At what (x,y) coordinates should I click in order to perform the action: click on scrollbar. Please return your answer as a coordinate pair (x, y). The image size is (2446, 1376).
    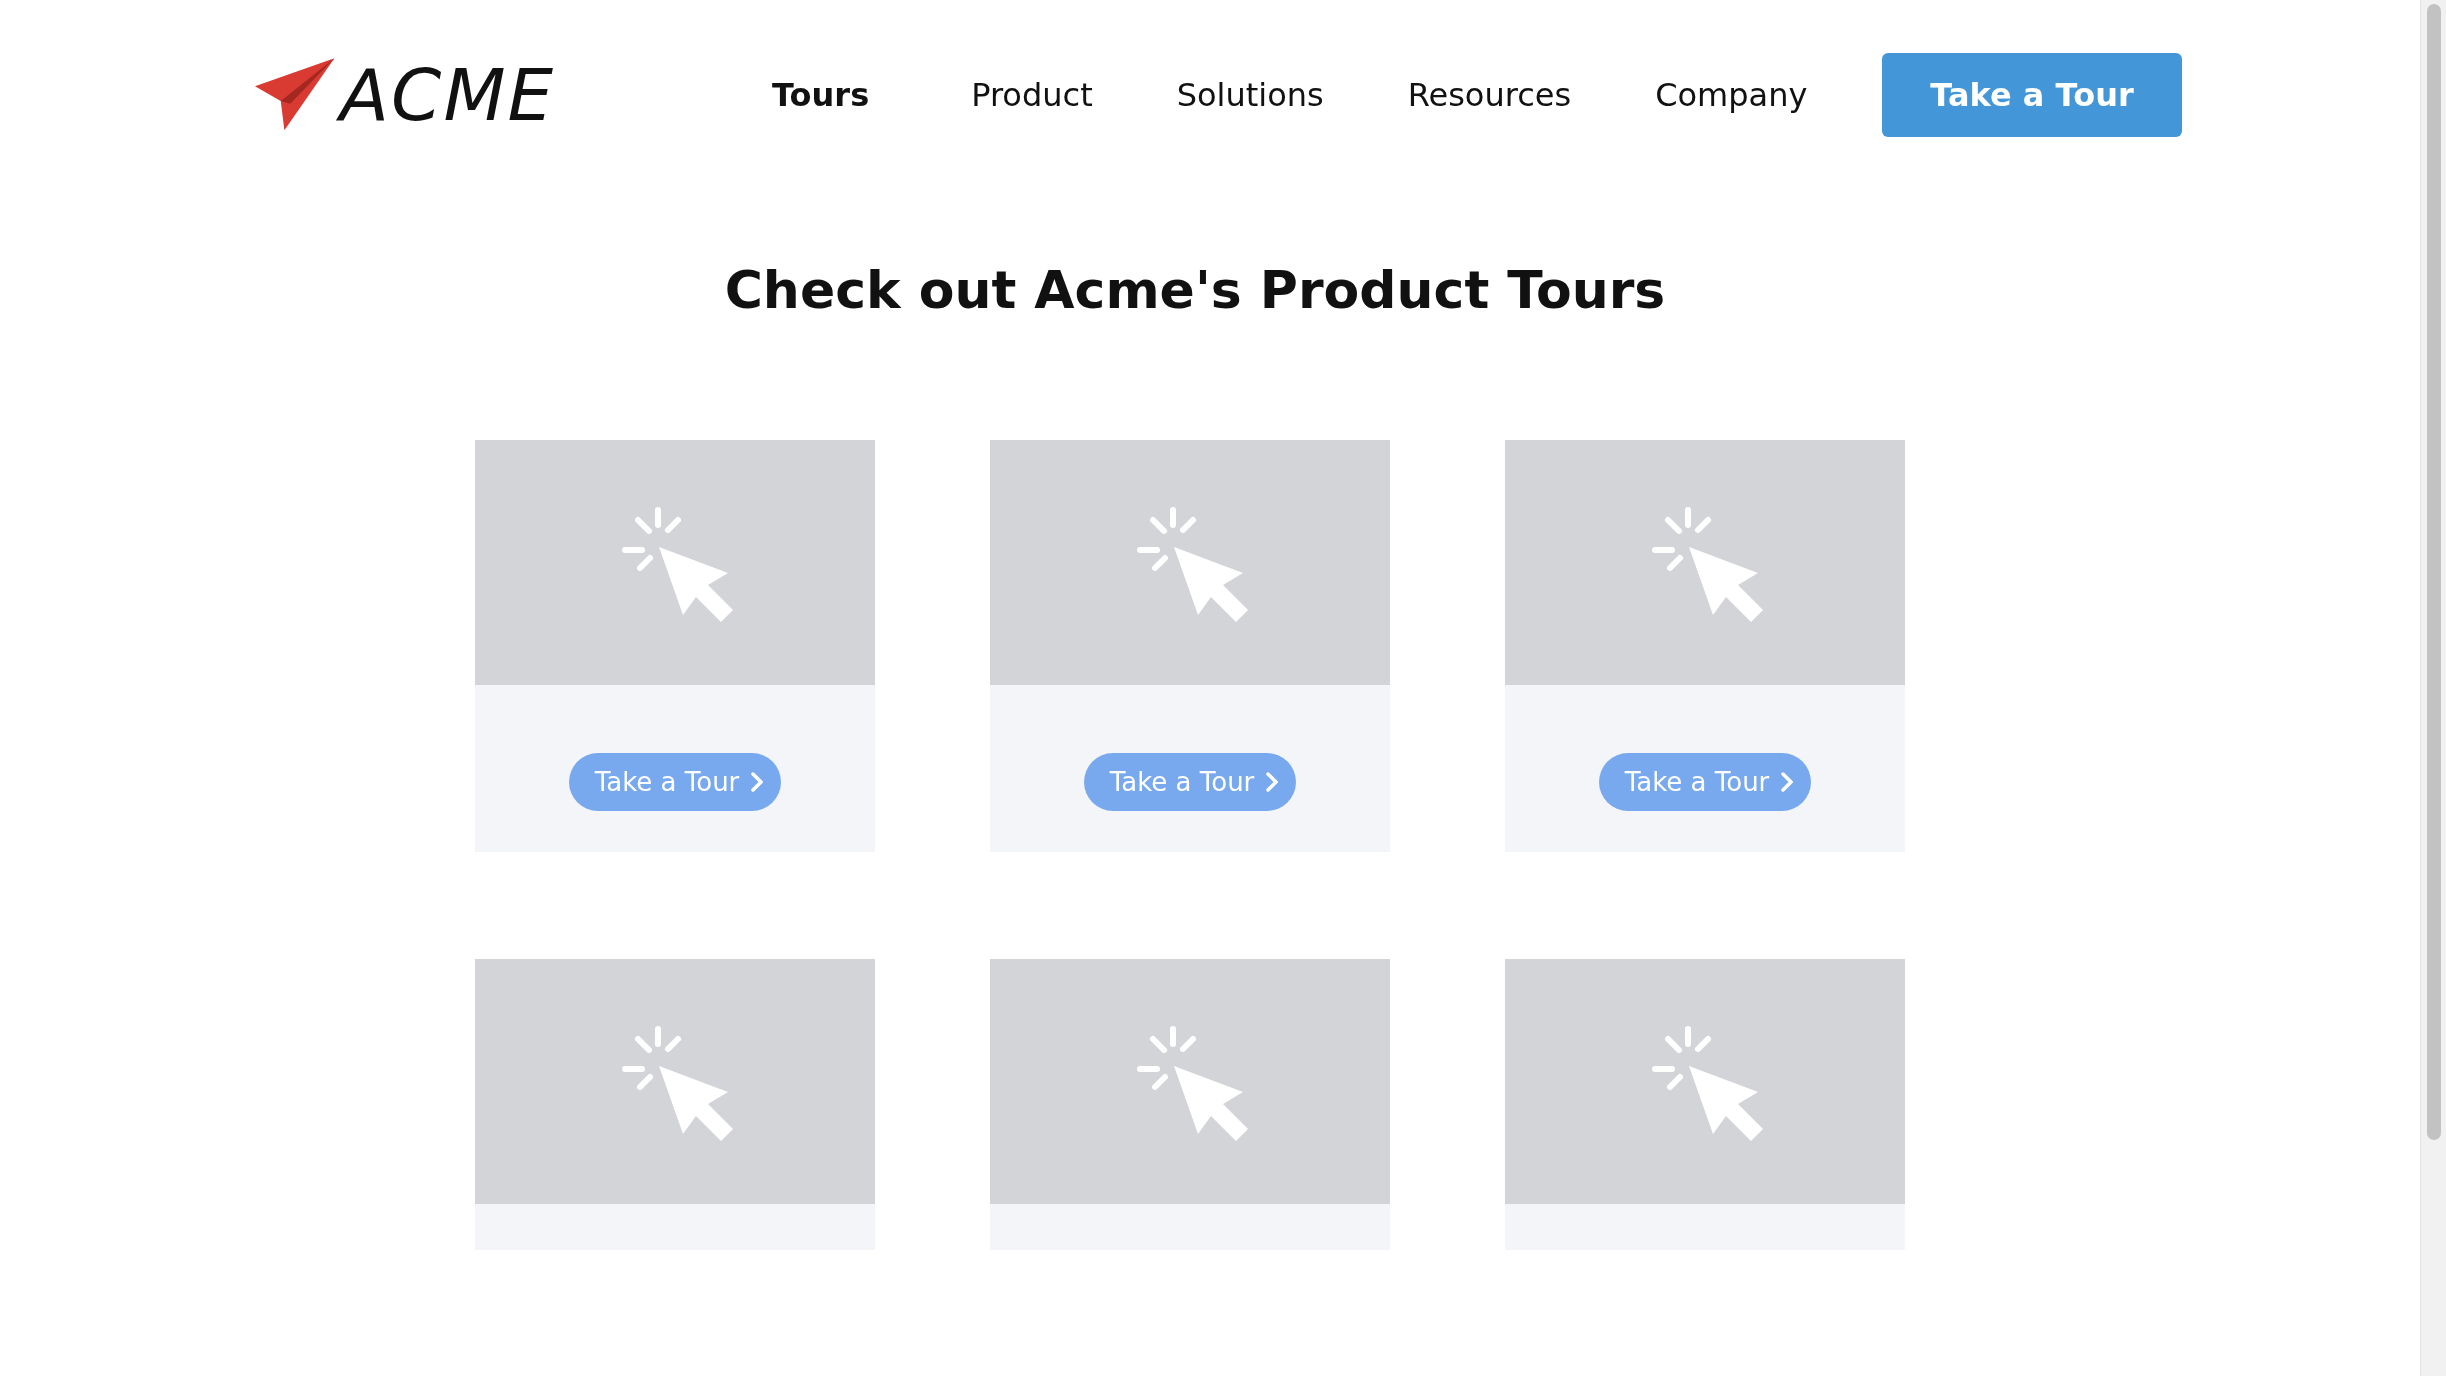
    Looking at the image, I should click on (2433, 688).